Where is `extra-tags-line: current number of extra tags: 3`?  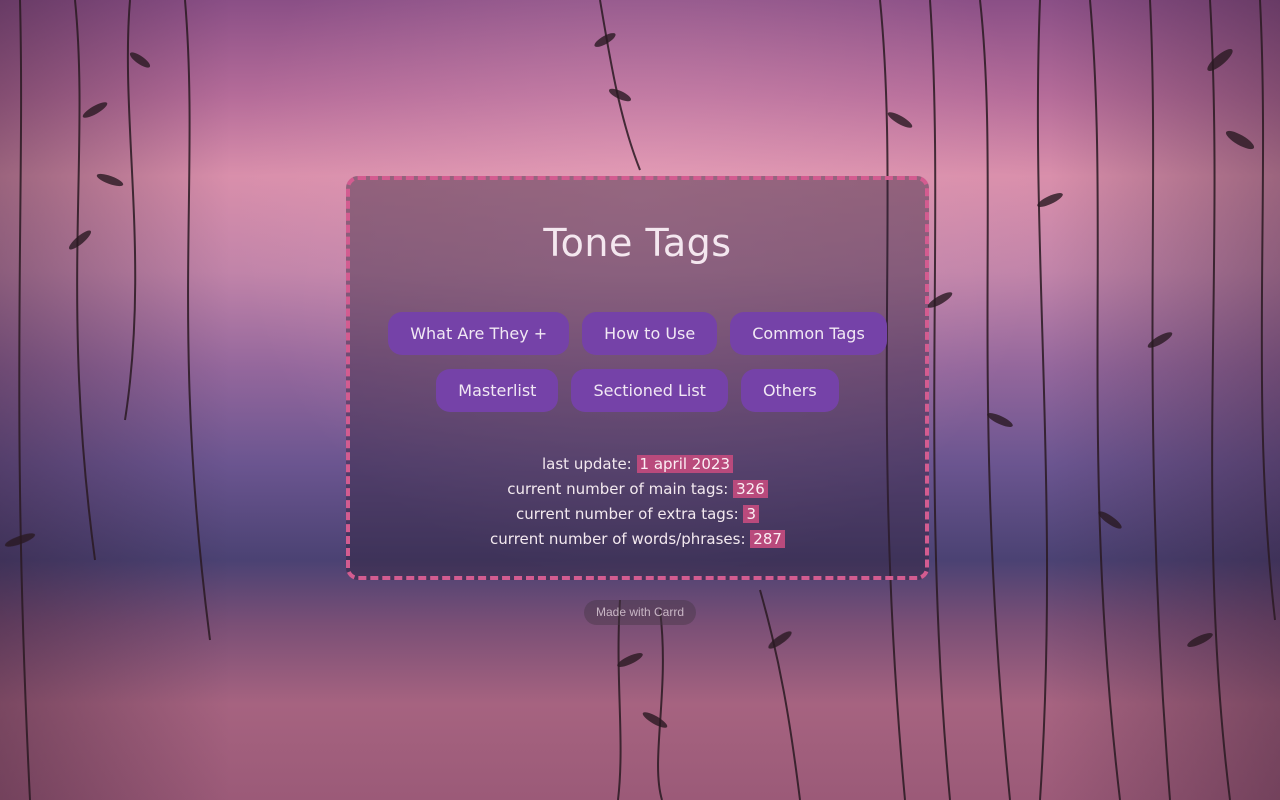
extra-tags-line: current number of extra tags: 3 is located at coordinates (637, 514).